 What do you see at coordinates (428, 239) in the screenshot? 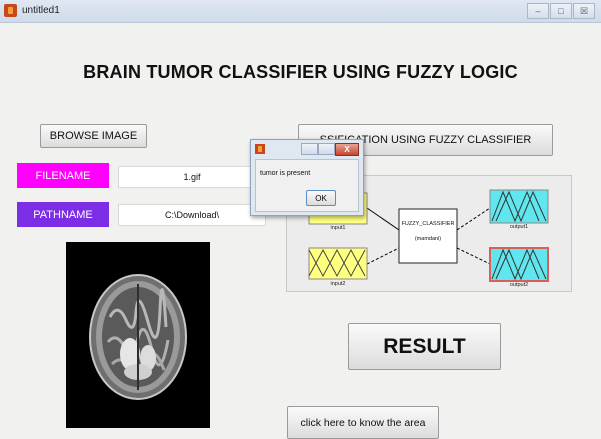
I see `fis-method: (mamdani)` at bounding box center [428, 239].